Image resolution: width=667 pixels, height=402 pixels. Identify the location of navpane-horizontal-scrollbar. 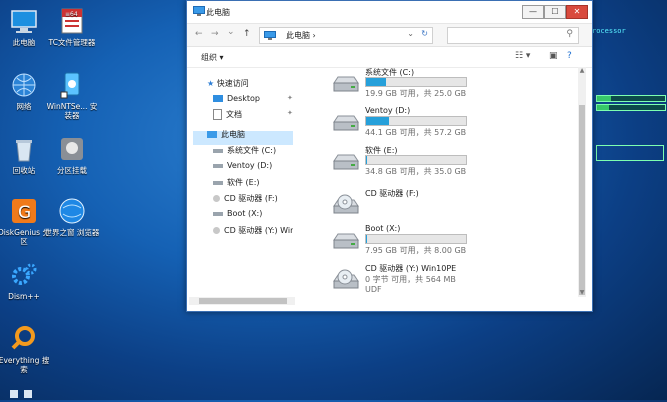
(242, 301).